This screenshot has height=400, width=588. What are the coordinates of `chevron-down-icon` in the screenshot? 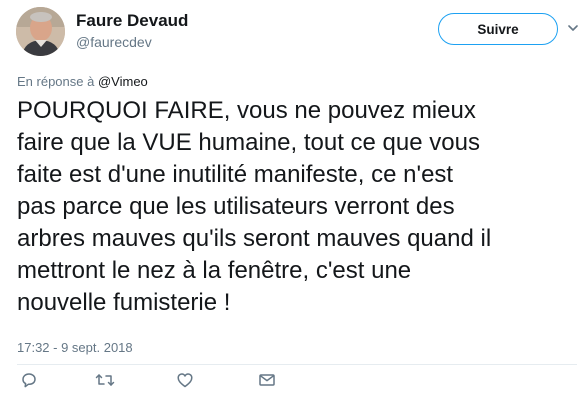 It's located at (573, 25).